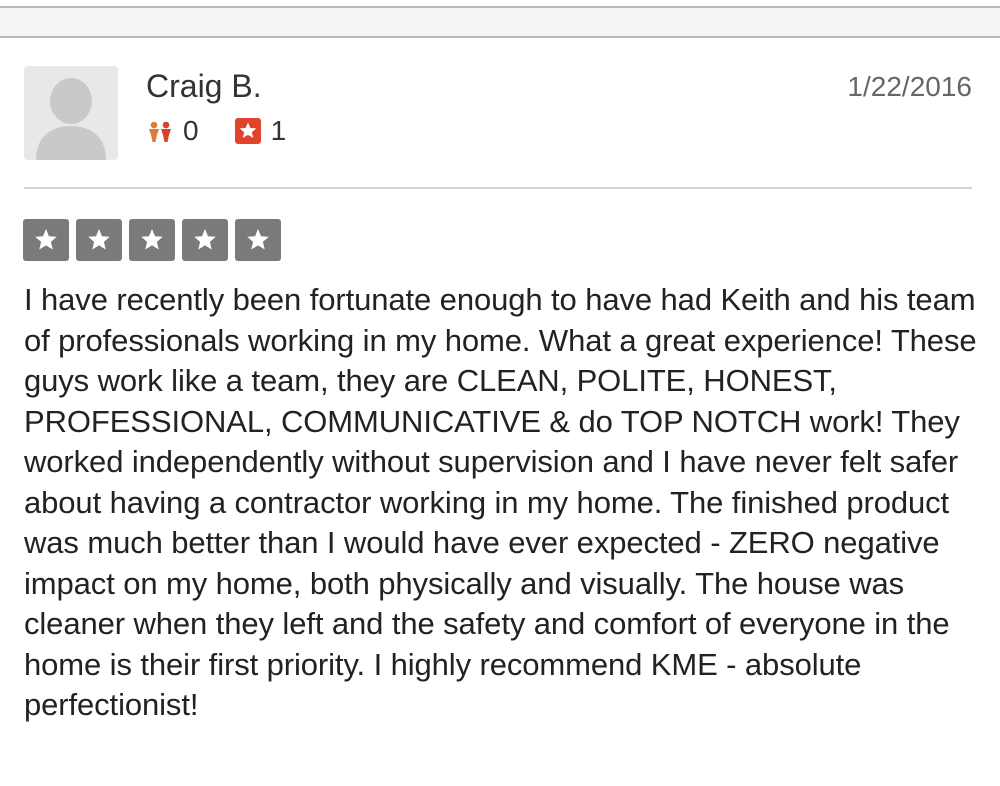  Describe the element at coordinates (204, 86) in the screenshot. I see `user-name: Craig B.` at that location.